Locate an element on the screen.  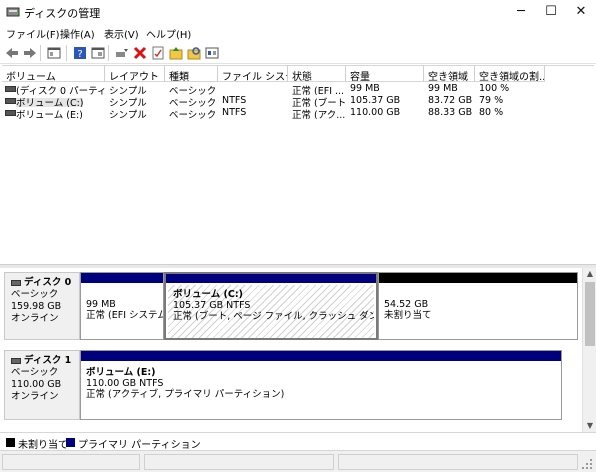
cell-percent-free: 79 % is located at coordinates (491, 100).